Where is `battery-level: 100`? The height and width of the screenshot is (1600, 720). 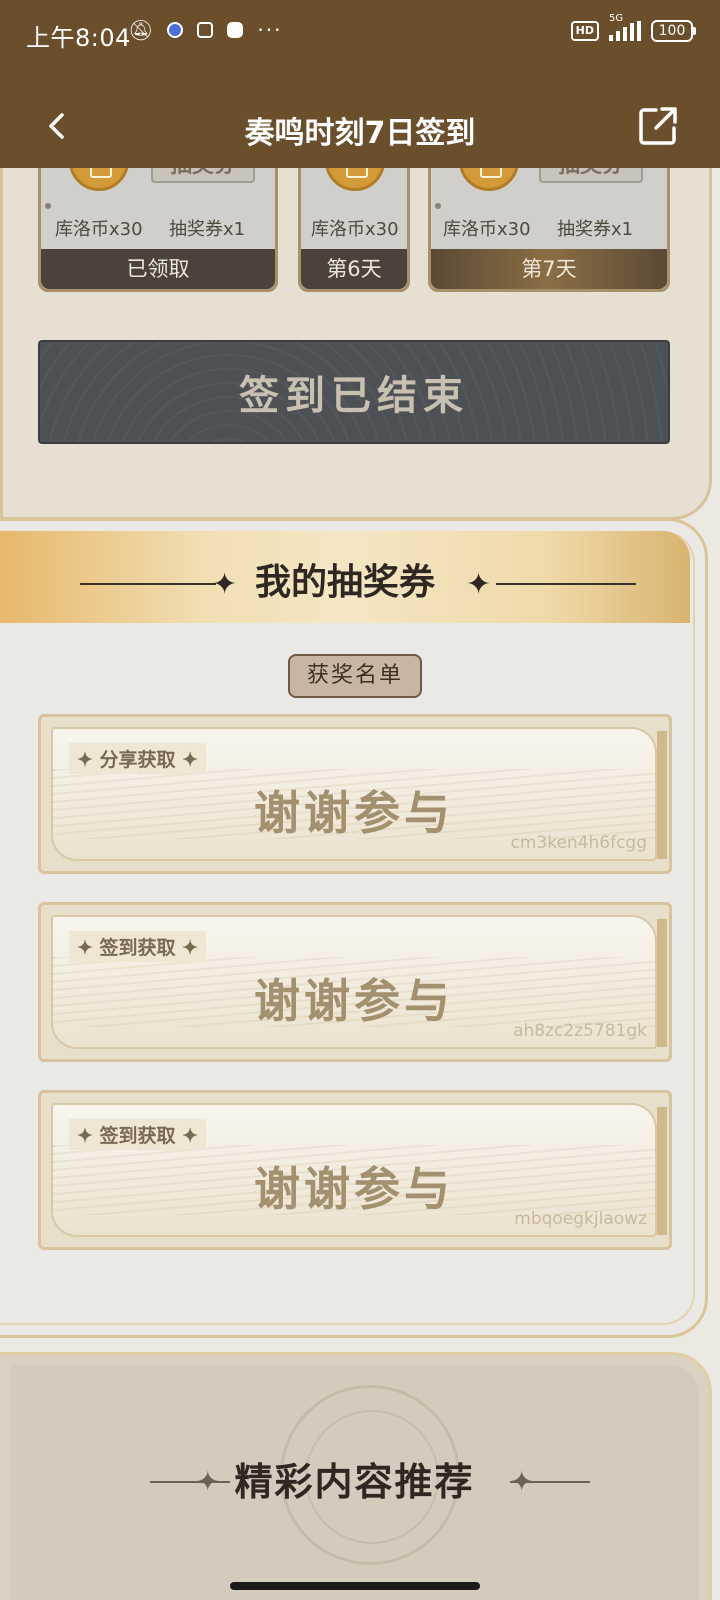
battery-level: 100 is located at coordinates (672, 31).